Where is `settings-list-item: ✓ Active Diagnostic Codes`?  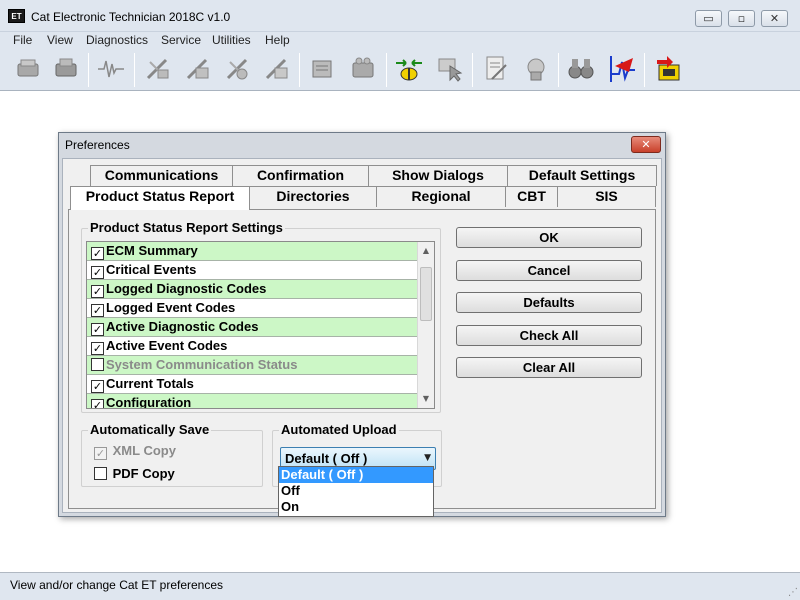
settings-list-item: ✓ Active Diagnostic Codes is located at coordinates (252, 327).